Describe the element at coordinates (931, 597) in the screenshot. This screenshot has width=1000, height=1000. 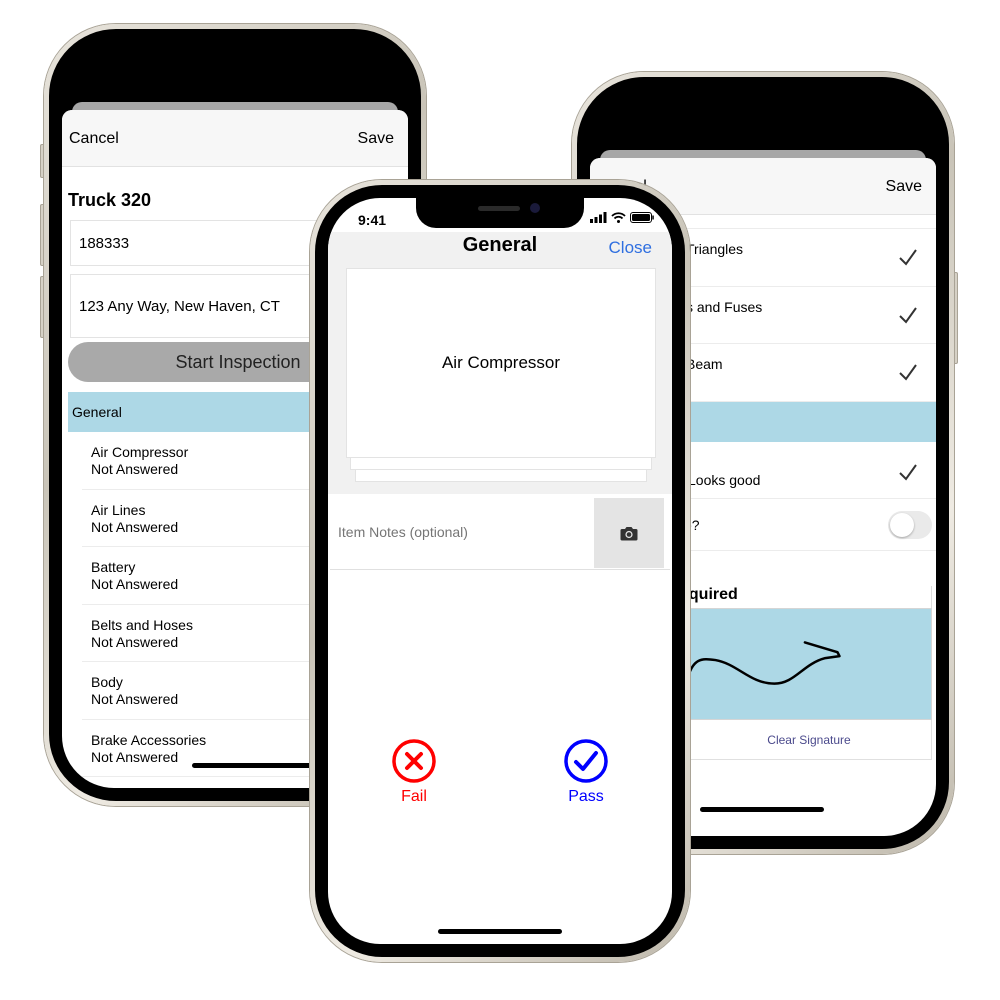
I see `divider` at that location.